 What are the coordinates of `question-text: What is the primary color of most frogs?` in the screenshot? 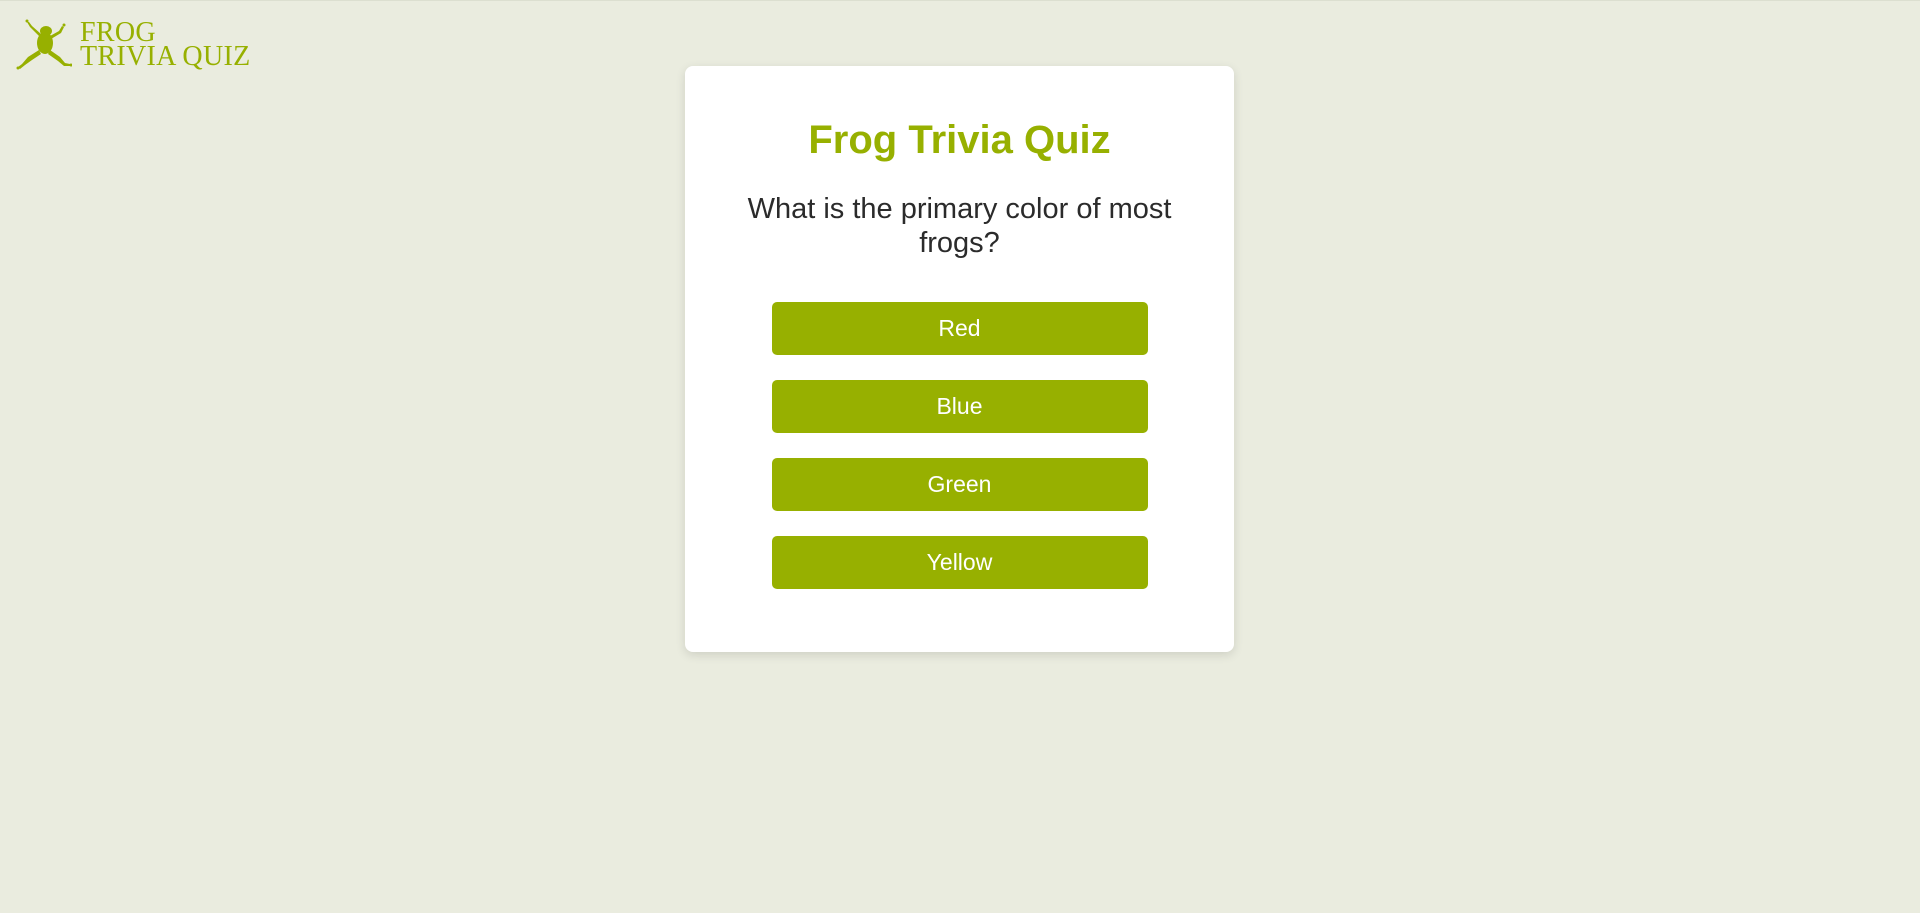 It's located at (959, 226).